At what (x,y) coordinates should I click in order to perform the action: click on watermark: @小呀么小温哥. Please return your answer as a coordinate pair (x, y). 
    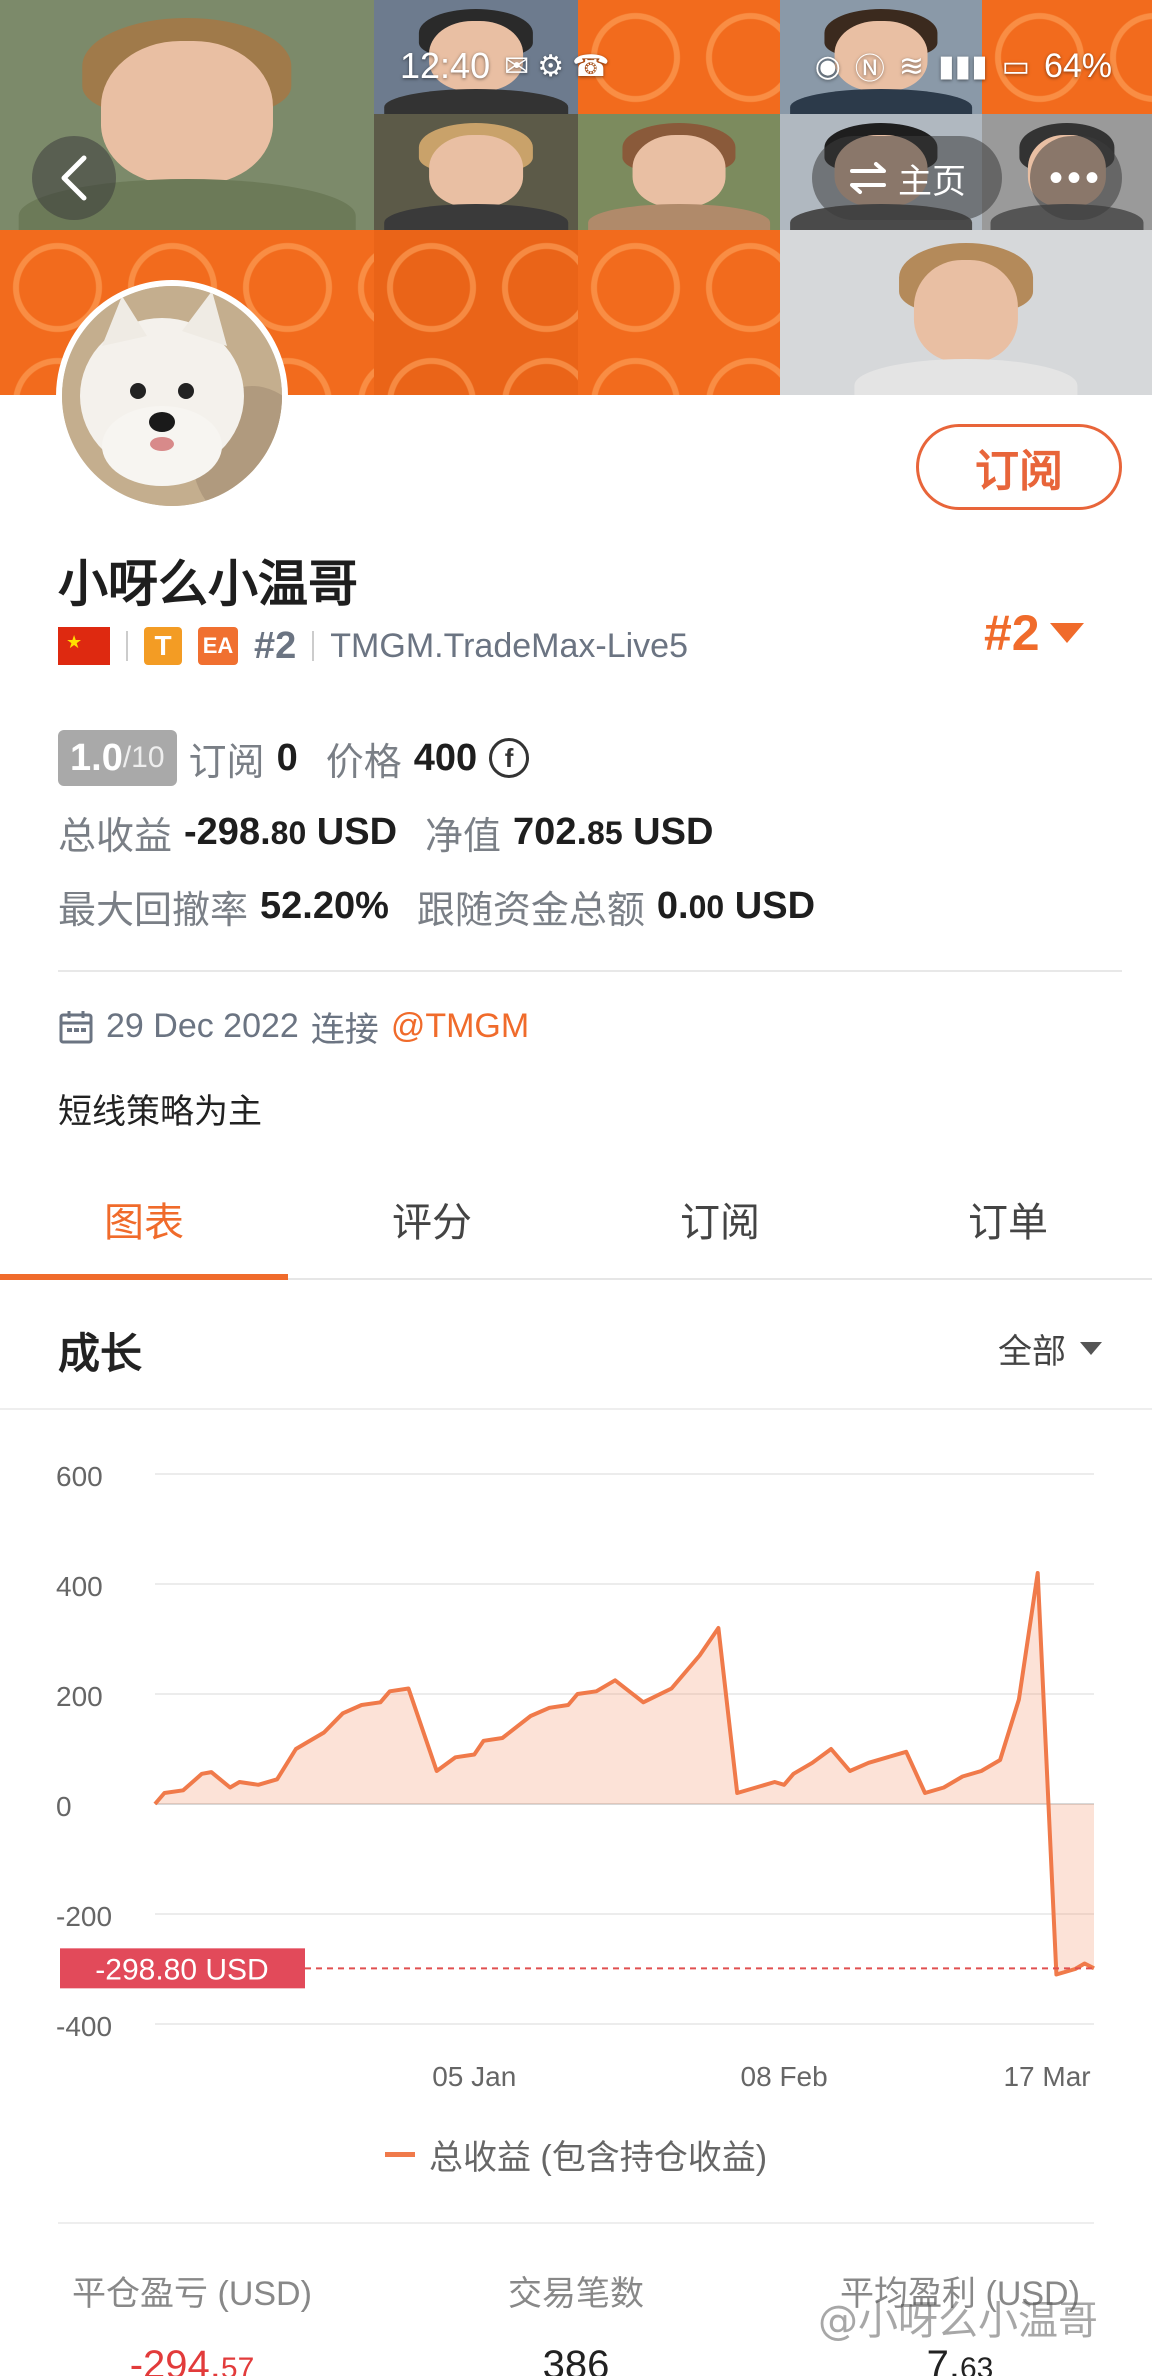
    Looking at the image, I should click on (958, 2321).